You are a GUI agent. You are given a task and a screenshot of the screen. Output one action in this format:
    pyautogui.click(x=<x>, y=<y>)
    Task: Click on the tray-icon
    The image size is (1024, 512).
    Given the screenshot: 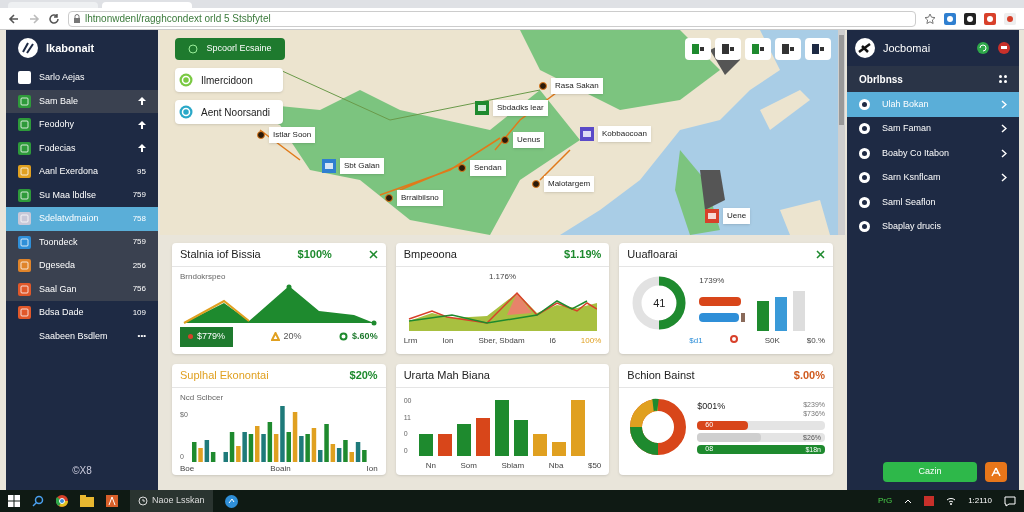 What is the action you would take?
    pyautogui.click(x=929, y=501)
    